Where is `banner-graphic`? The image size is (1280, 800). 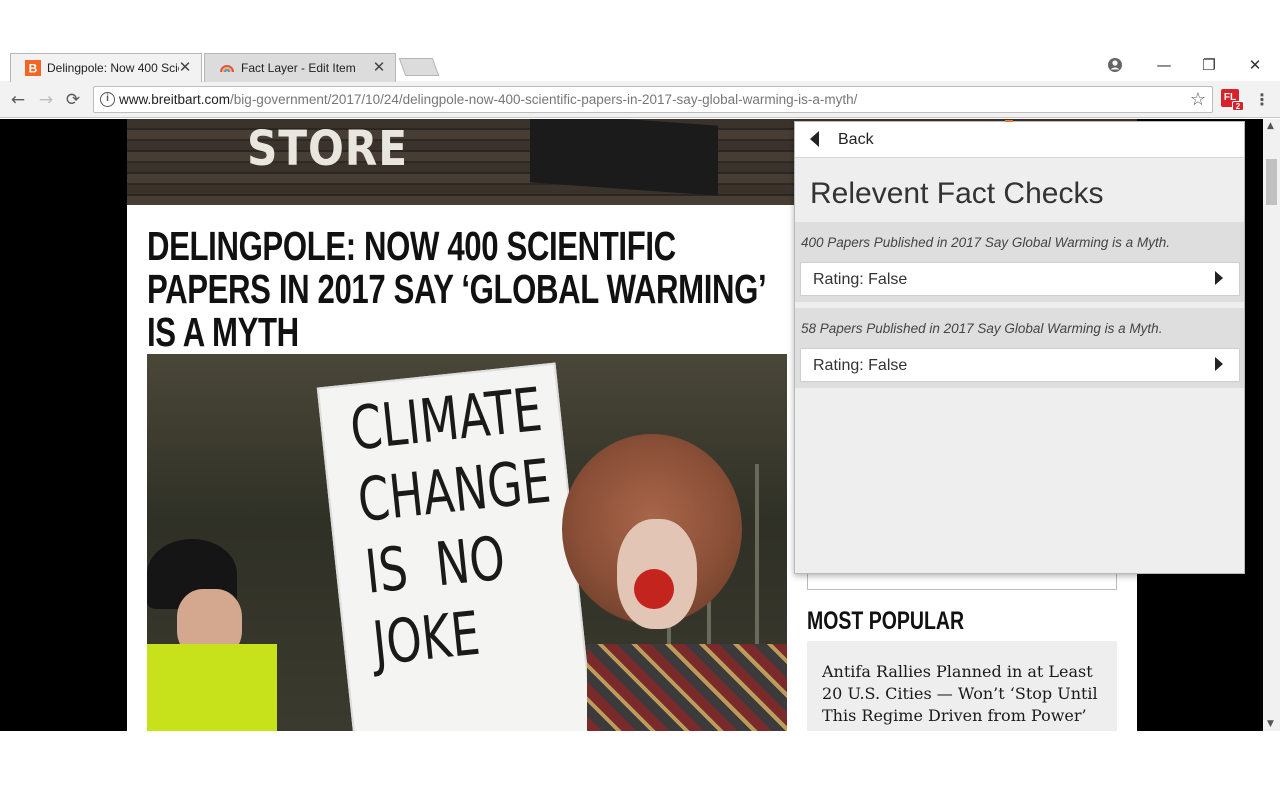
banner-graphic is located at coordinates (624, 157).